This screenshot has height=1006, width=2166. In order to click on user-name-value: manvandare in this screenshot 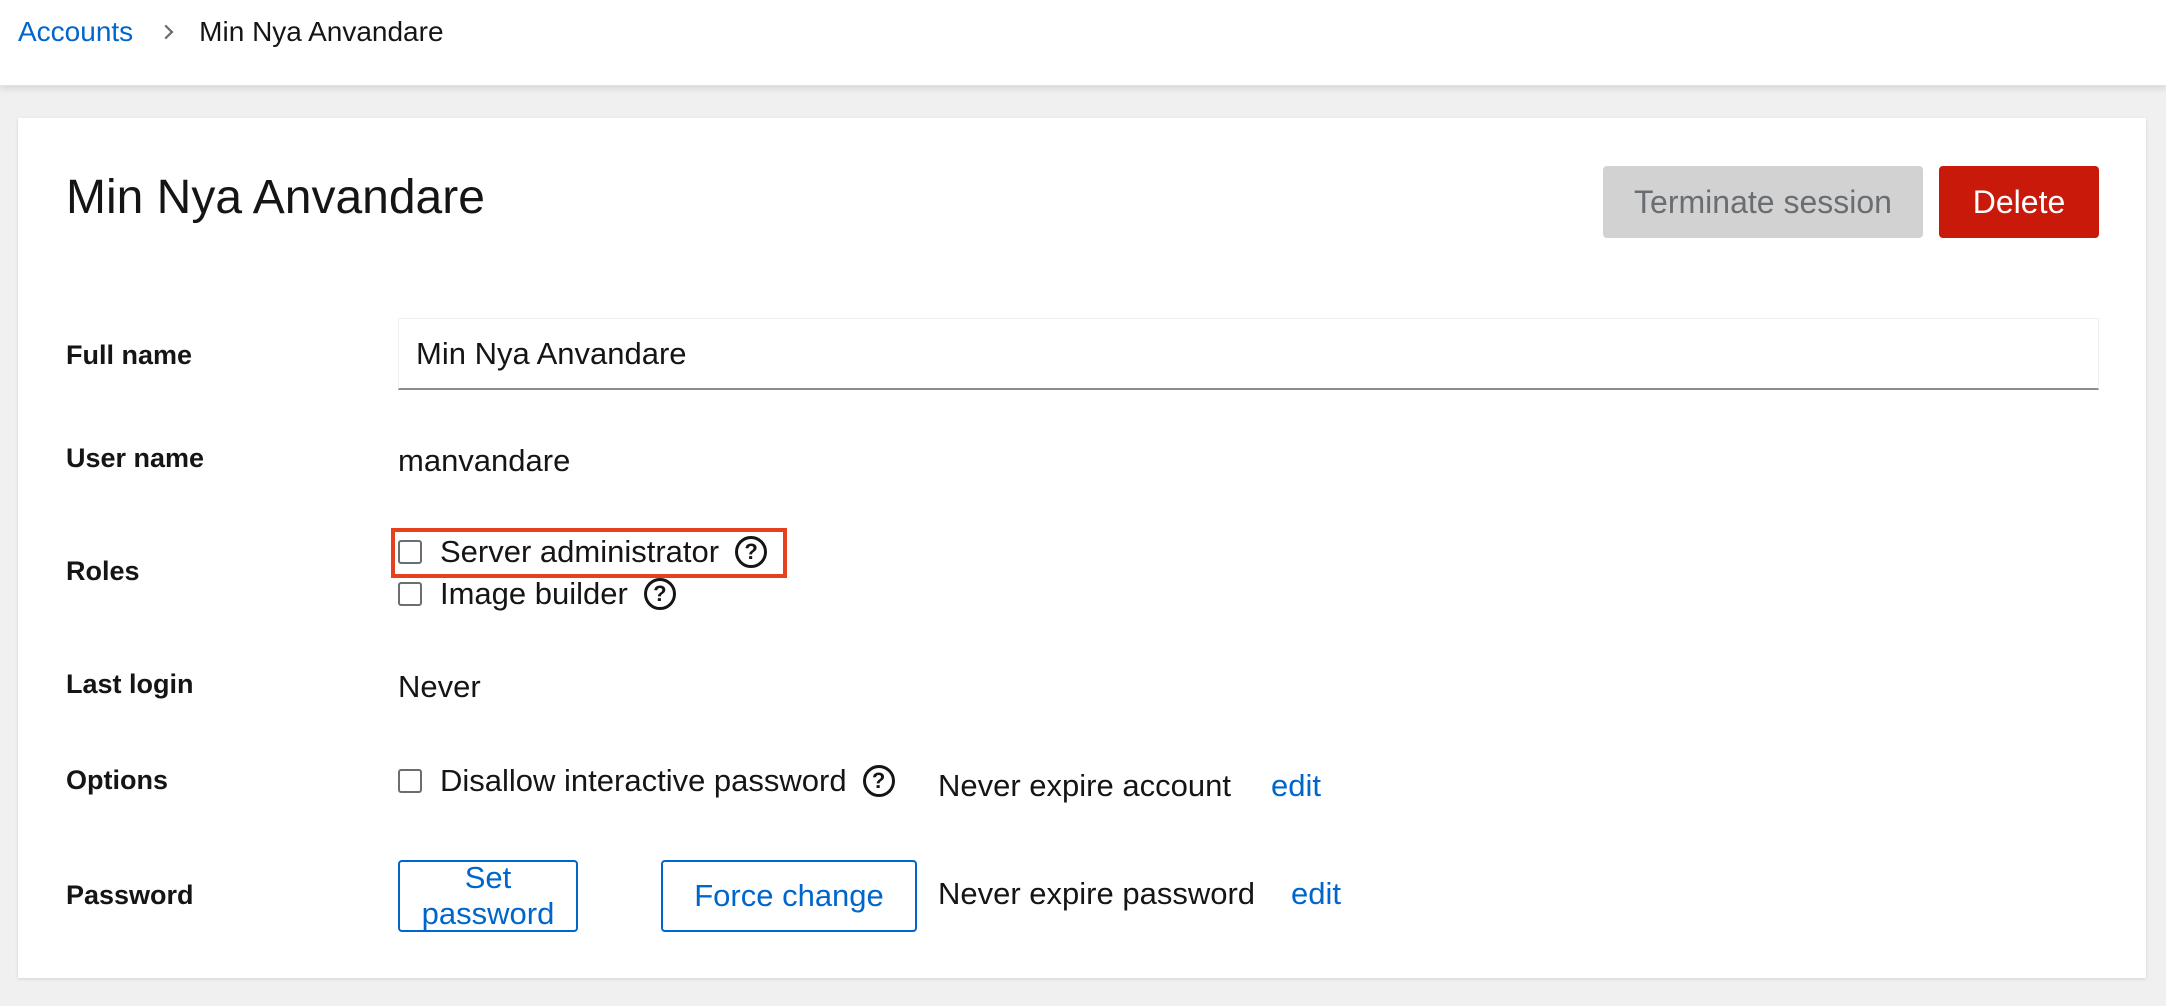, I will do `click(484, 460)`.